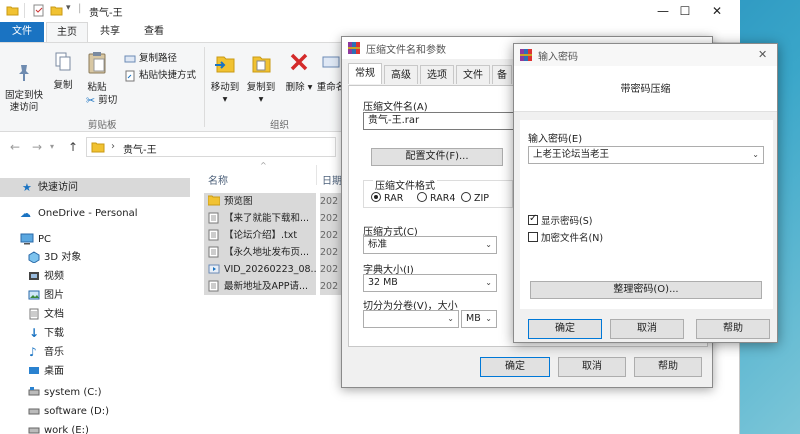 Image resolution: width=800 pixels, height=434 pixels. I want to click on address-bar: › 贵气-王, so click(211, 147).